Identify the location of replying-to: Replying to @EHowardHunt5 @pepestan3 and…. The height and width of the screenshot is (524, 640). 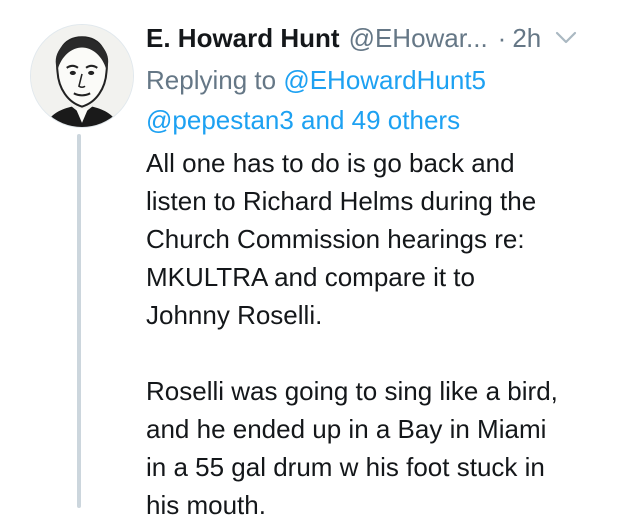
(383, 100).